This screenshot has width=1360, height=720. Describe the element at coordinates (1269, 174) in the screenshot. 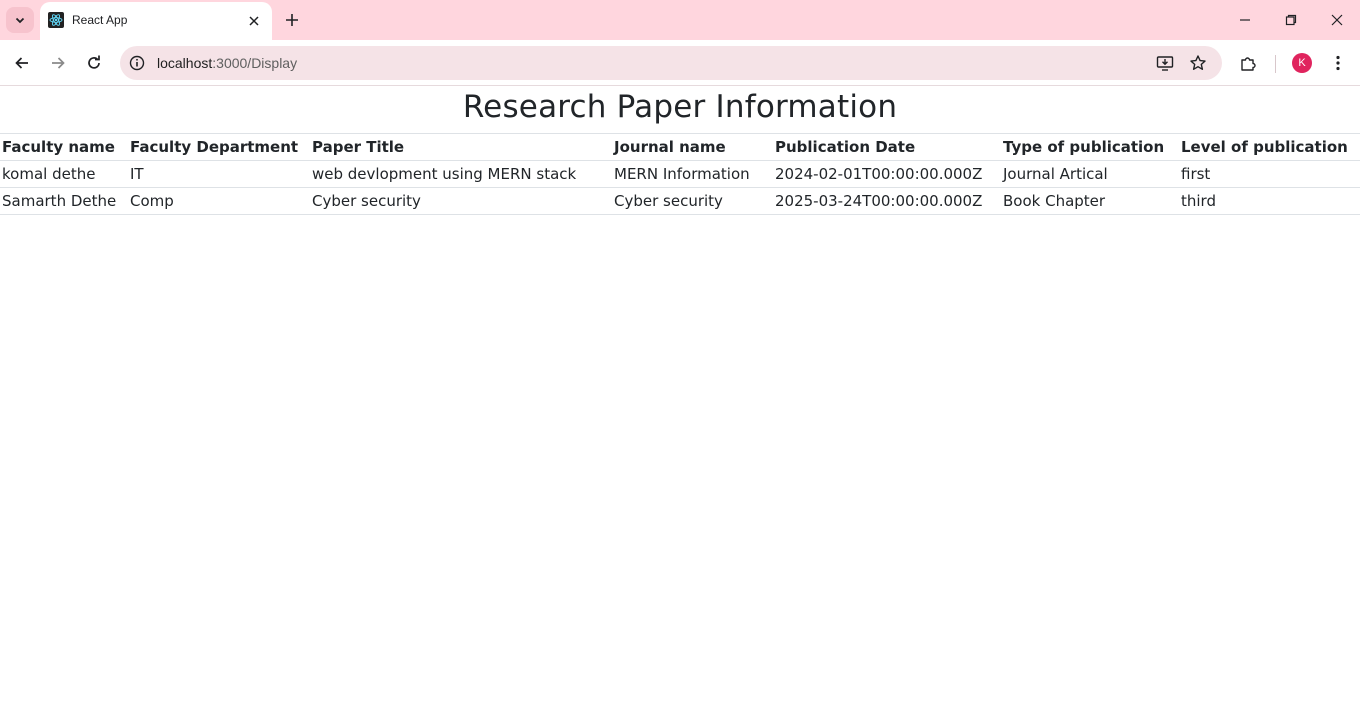

I see `cell-level-of-publication: first` at that location.